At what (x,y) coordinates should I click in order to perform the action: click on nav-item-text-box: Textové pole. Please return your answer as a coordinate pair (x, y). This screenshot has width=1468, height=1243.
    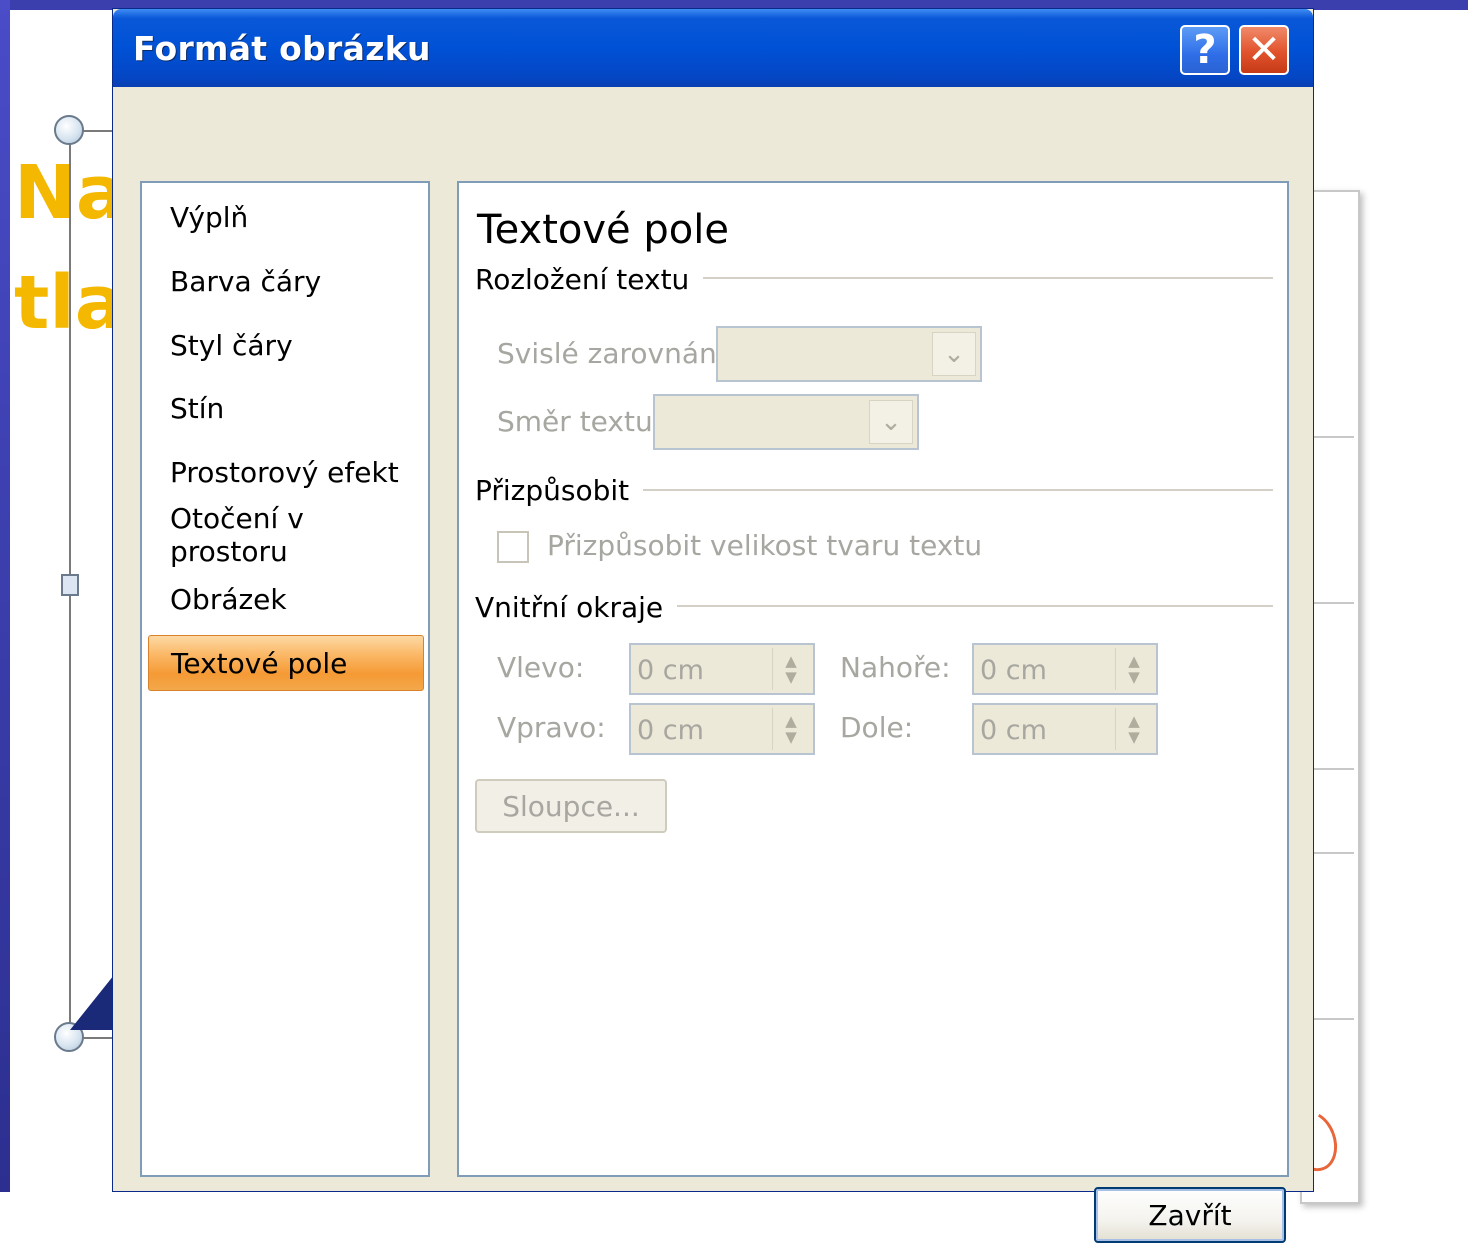
    Looking at the image, I should click on (286, 663).